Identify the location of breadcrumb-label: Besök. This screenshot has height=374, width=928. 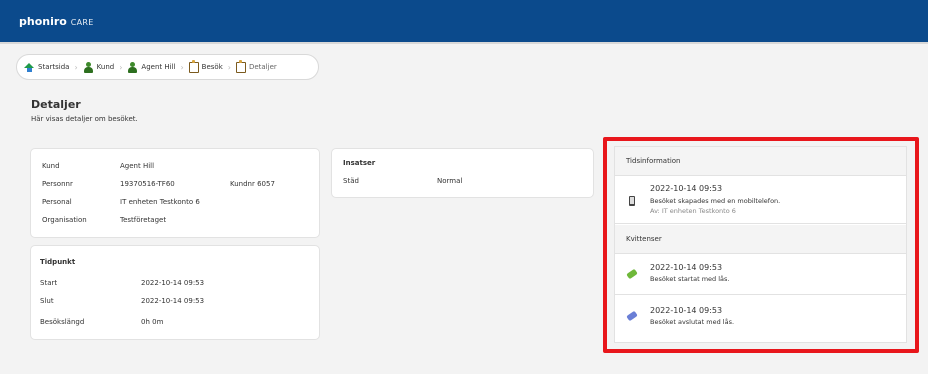
(212, 67).